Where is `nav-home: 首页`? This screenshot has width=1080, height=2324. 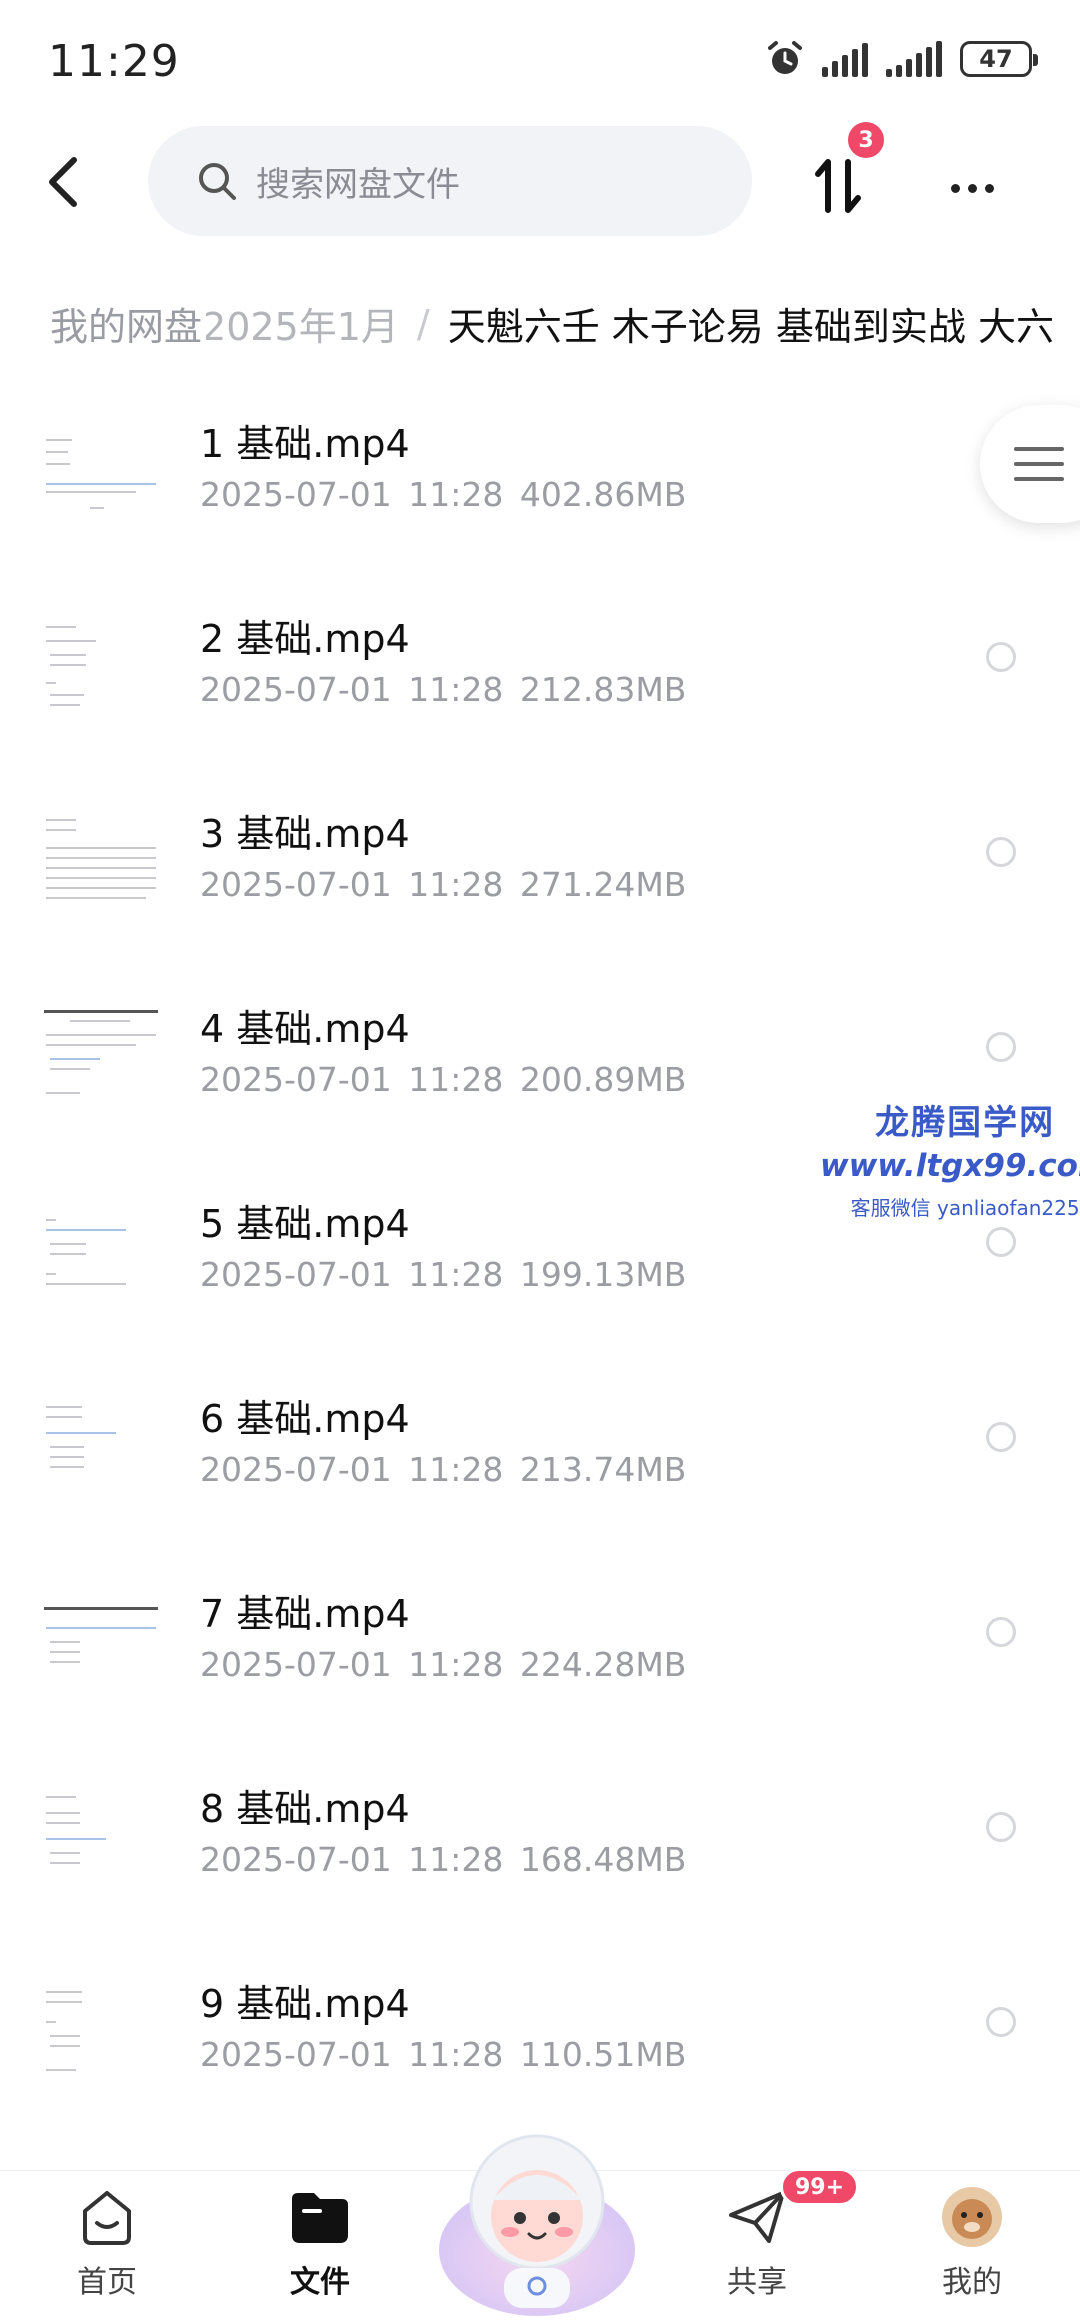
nav-home: 首页 is located at coordinates (107, 2243).